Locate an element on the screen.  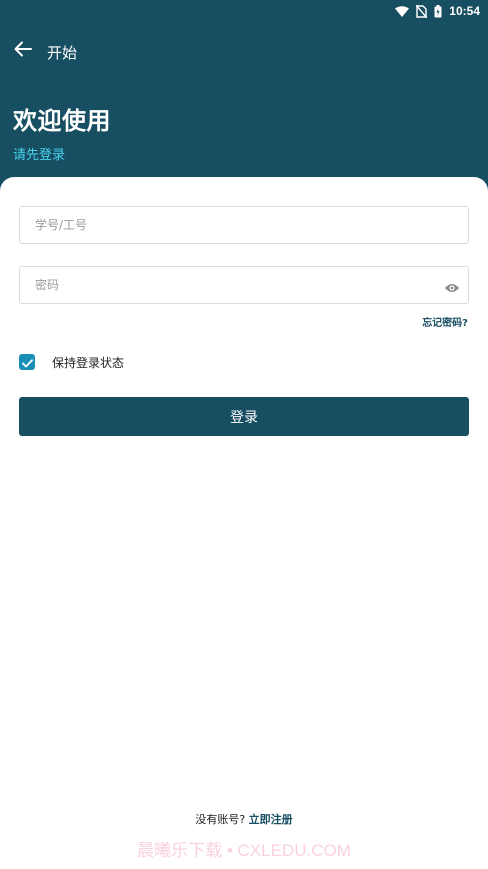
no-sim-icon is located at coordinates (422, 11).